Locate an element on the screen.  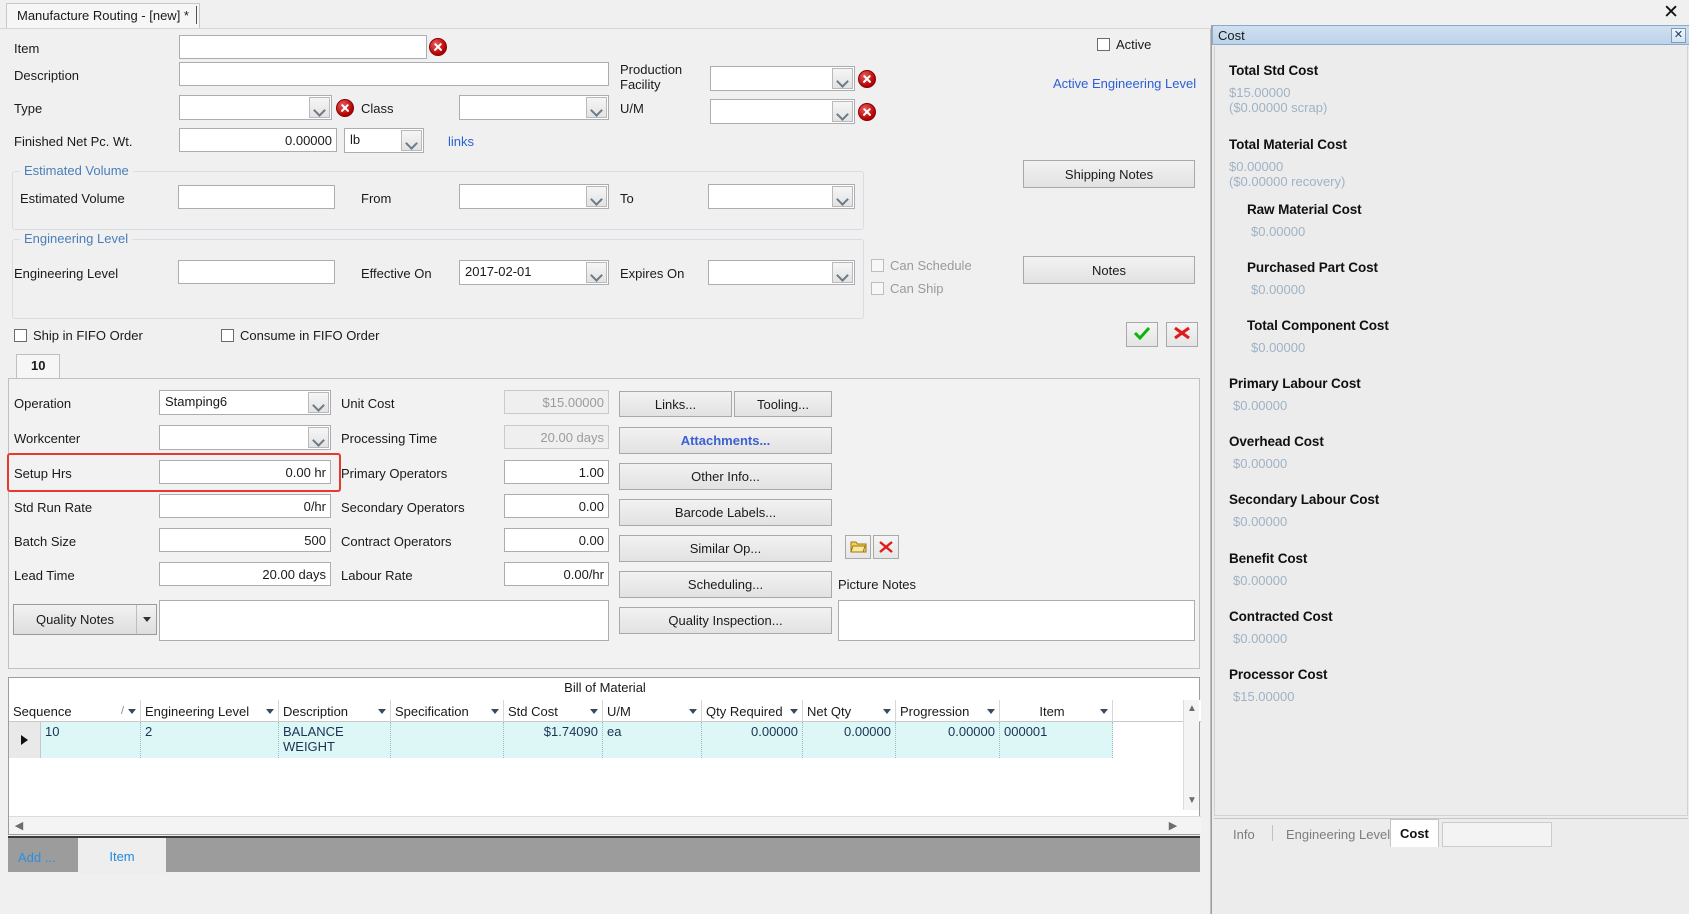
consume-fifo-checkbox is located at coordinates (227, 335).